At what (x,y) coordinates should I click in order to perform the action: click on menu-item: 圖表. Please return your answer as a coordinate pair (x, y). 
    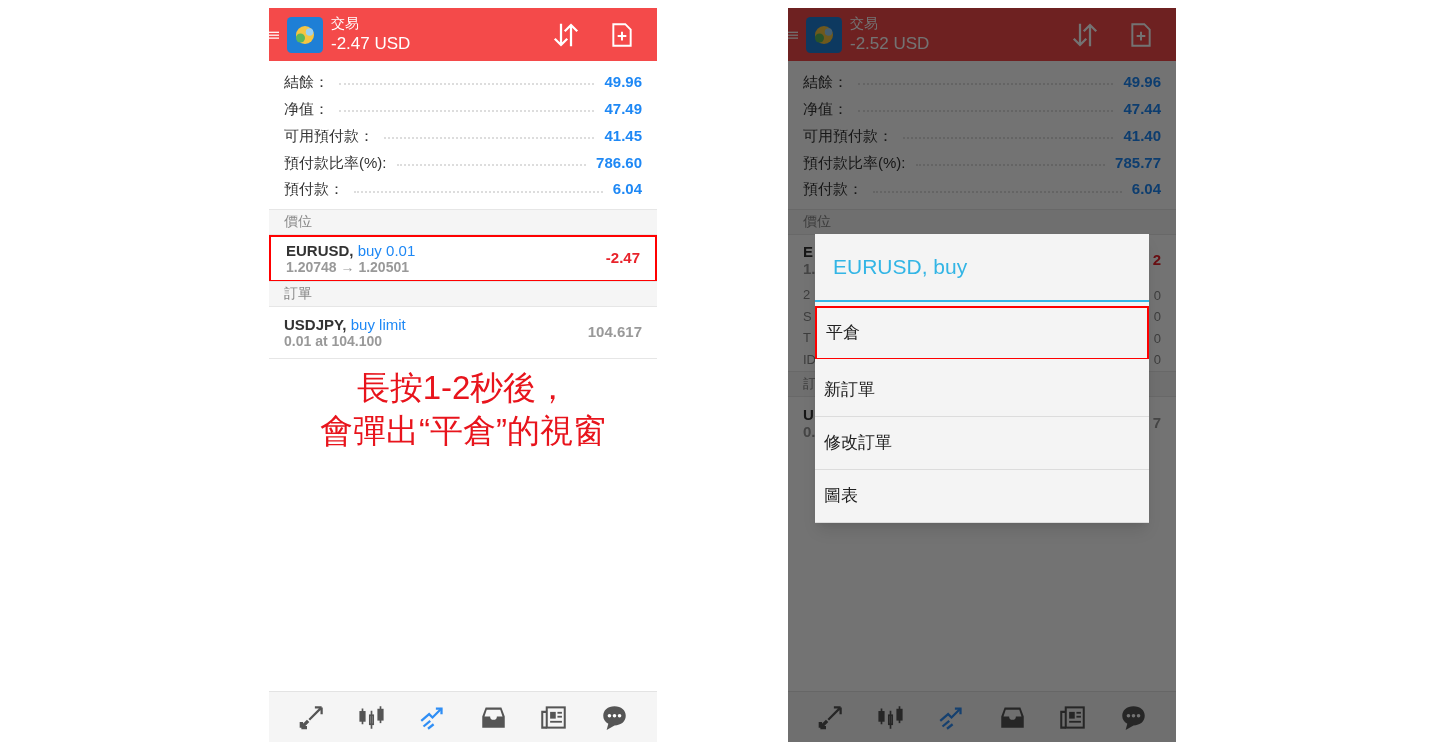
    Looking at the image, I should click on (982, 496).